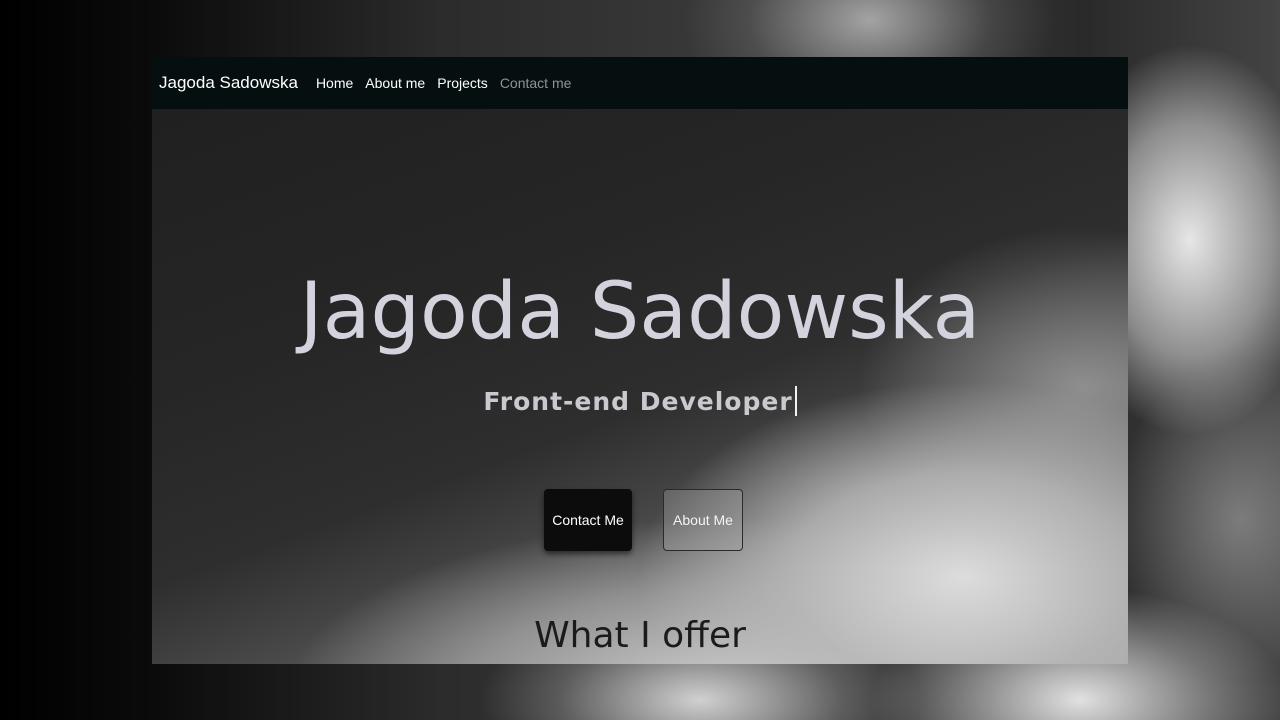 Image resolution: width=1280 pixels, height=720 pixels. I want to click on hero-subtitle: Front-end Developer, so click(638, 401).